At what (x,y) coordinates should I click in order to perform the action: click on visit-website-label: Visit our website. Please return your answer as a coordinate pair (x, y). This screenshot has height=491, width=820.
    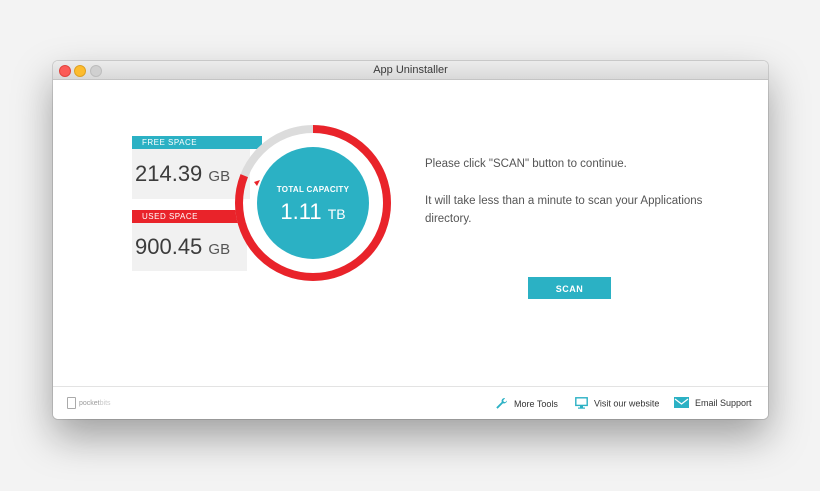
    Looking at the image, I should click on (627, 403).